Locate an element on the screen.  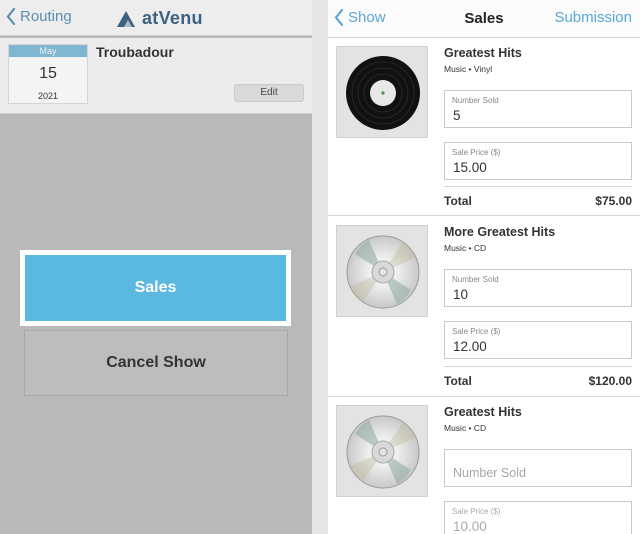
total-value: $120.00 is located at coordinates (610, 381).